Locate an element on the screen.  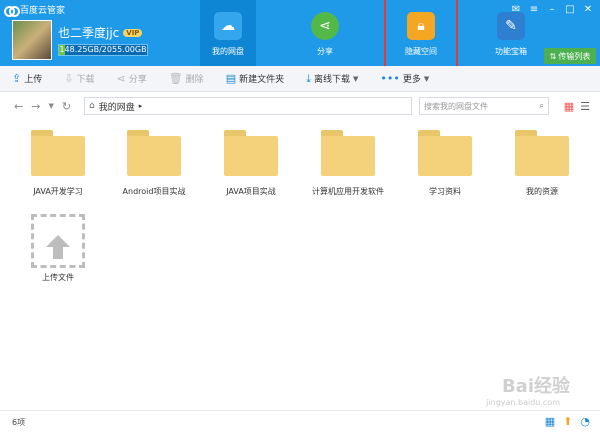
delete-button: 🗑︎ 删除 is located at coordinates (186, 78).